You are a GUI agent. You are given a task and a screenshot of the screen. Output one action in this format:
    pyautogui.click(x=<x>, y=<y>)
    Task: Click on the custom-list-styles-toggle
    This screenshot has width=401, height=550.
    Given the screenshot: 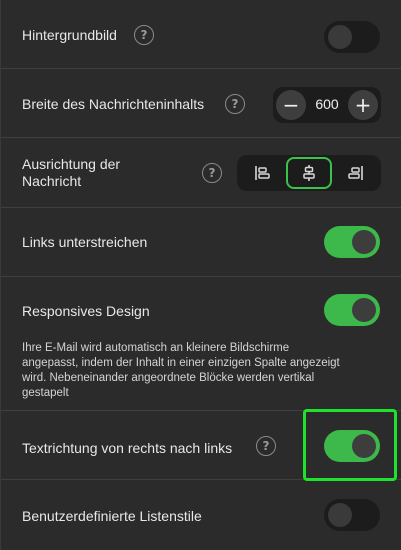 What is the action you would take?
    pyautogui.click(x=352, y=515)
    